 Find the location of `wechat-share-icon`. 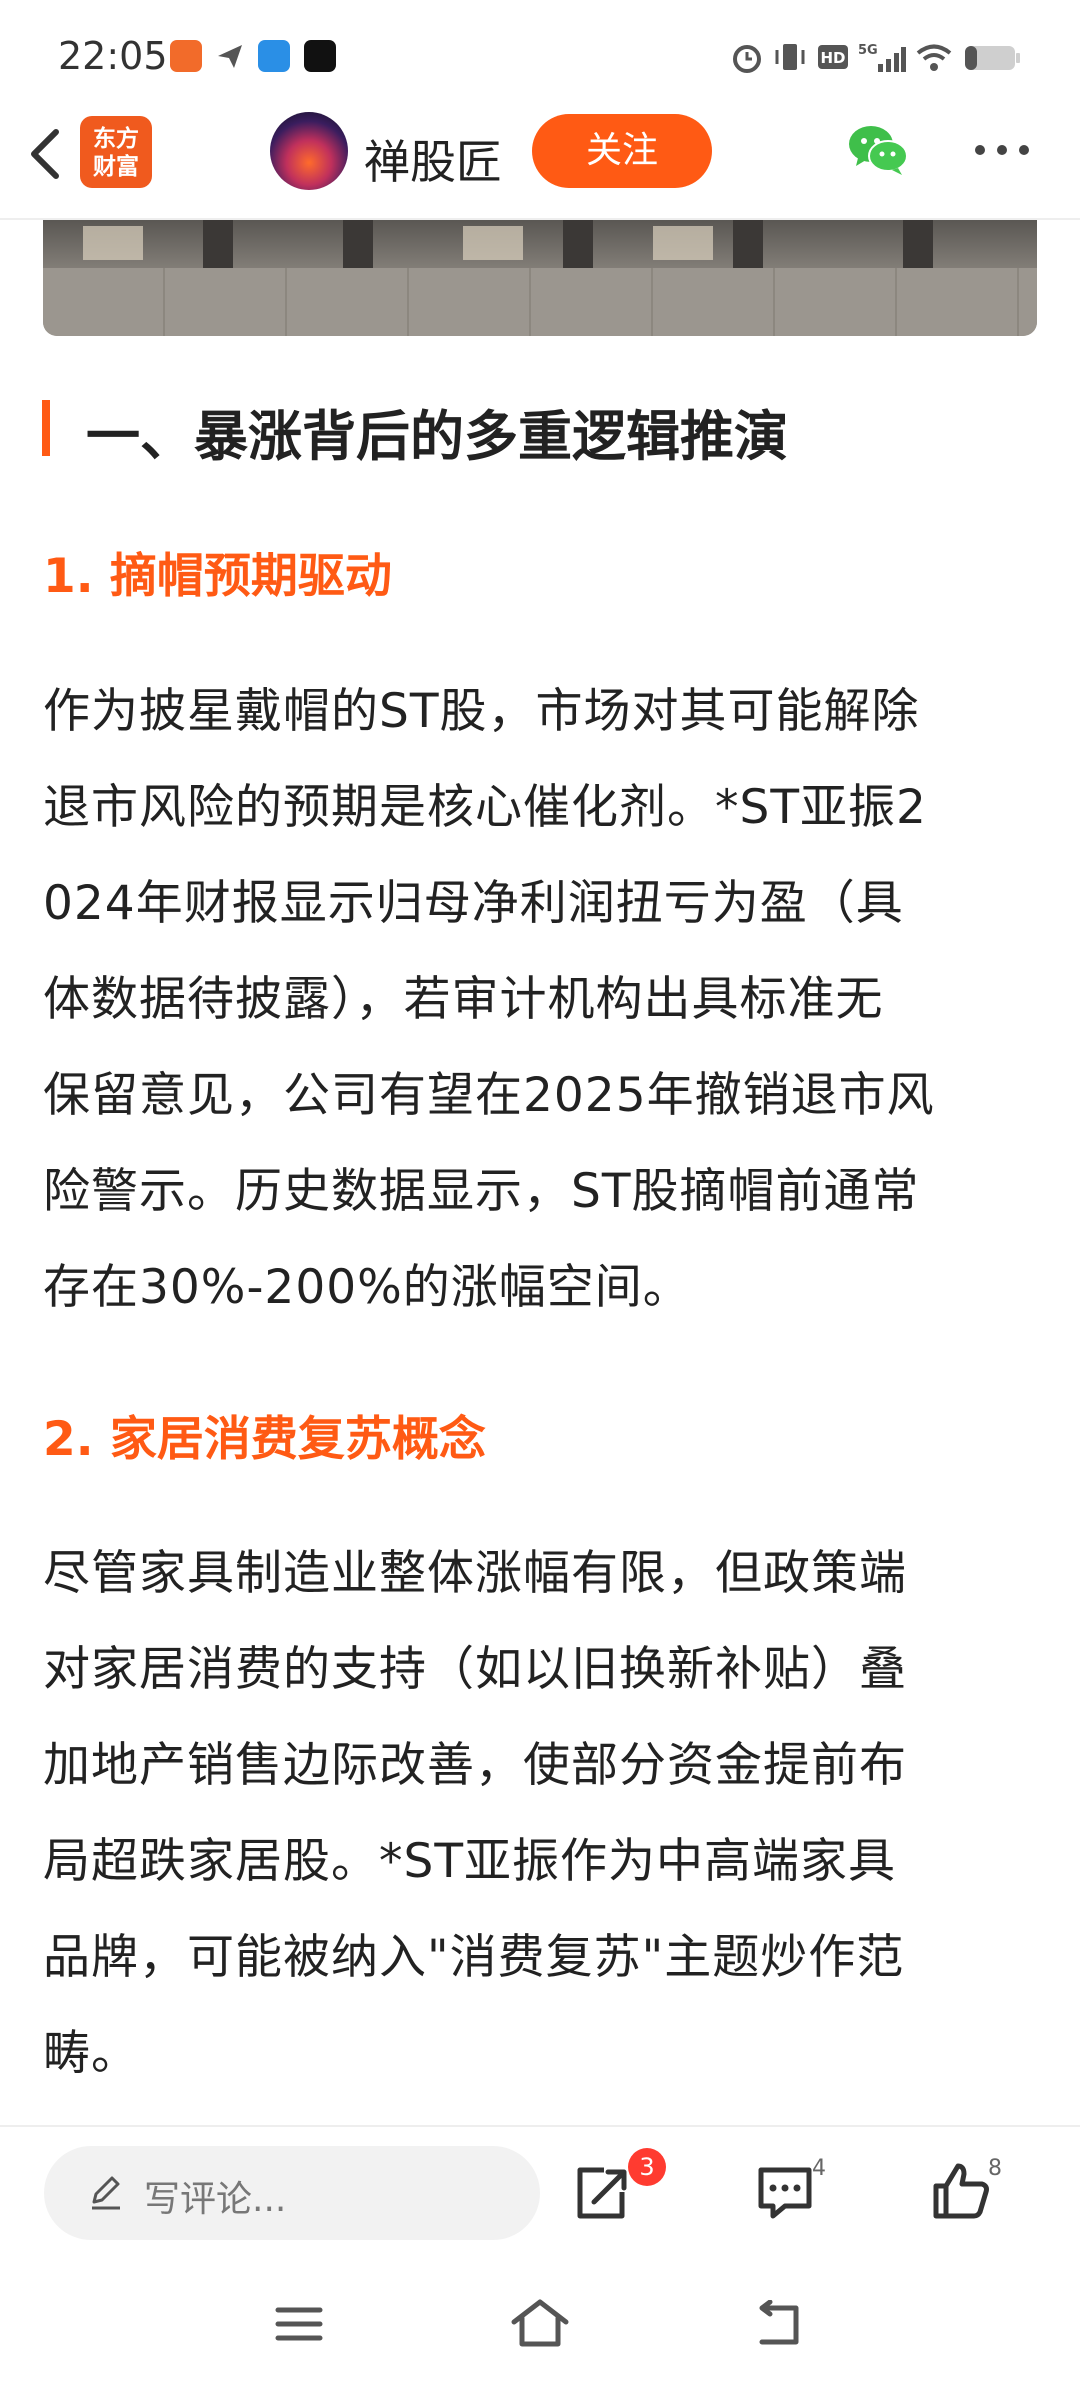

wechat-share-icon is located at coordinates (878, 150).